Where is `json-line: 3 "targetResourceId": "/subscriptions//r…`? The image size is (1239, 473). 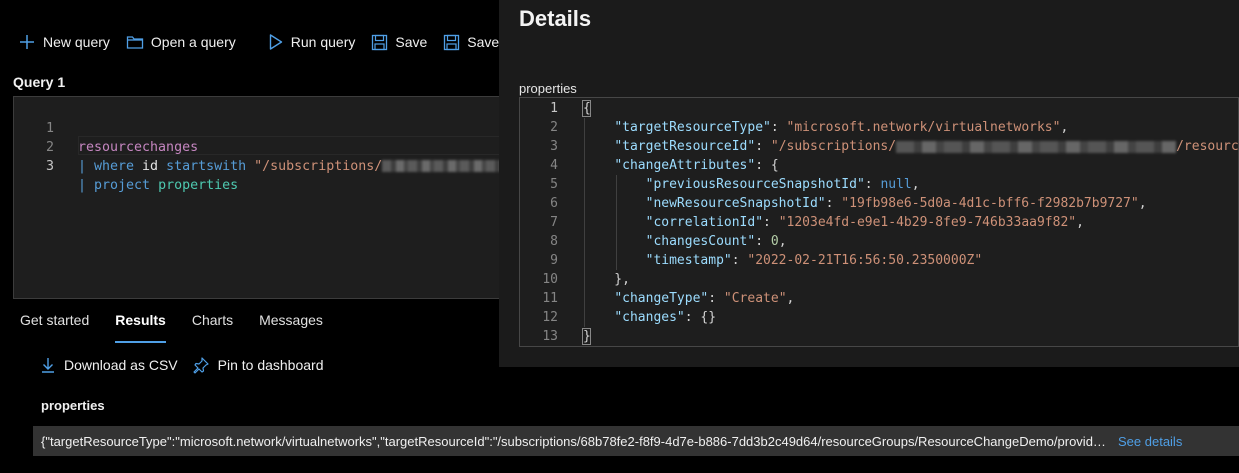
json-line: 3 "targetResourceId": "/subscriptions//r… is located at coordinates (879, 146).